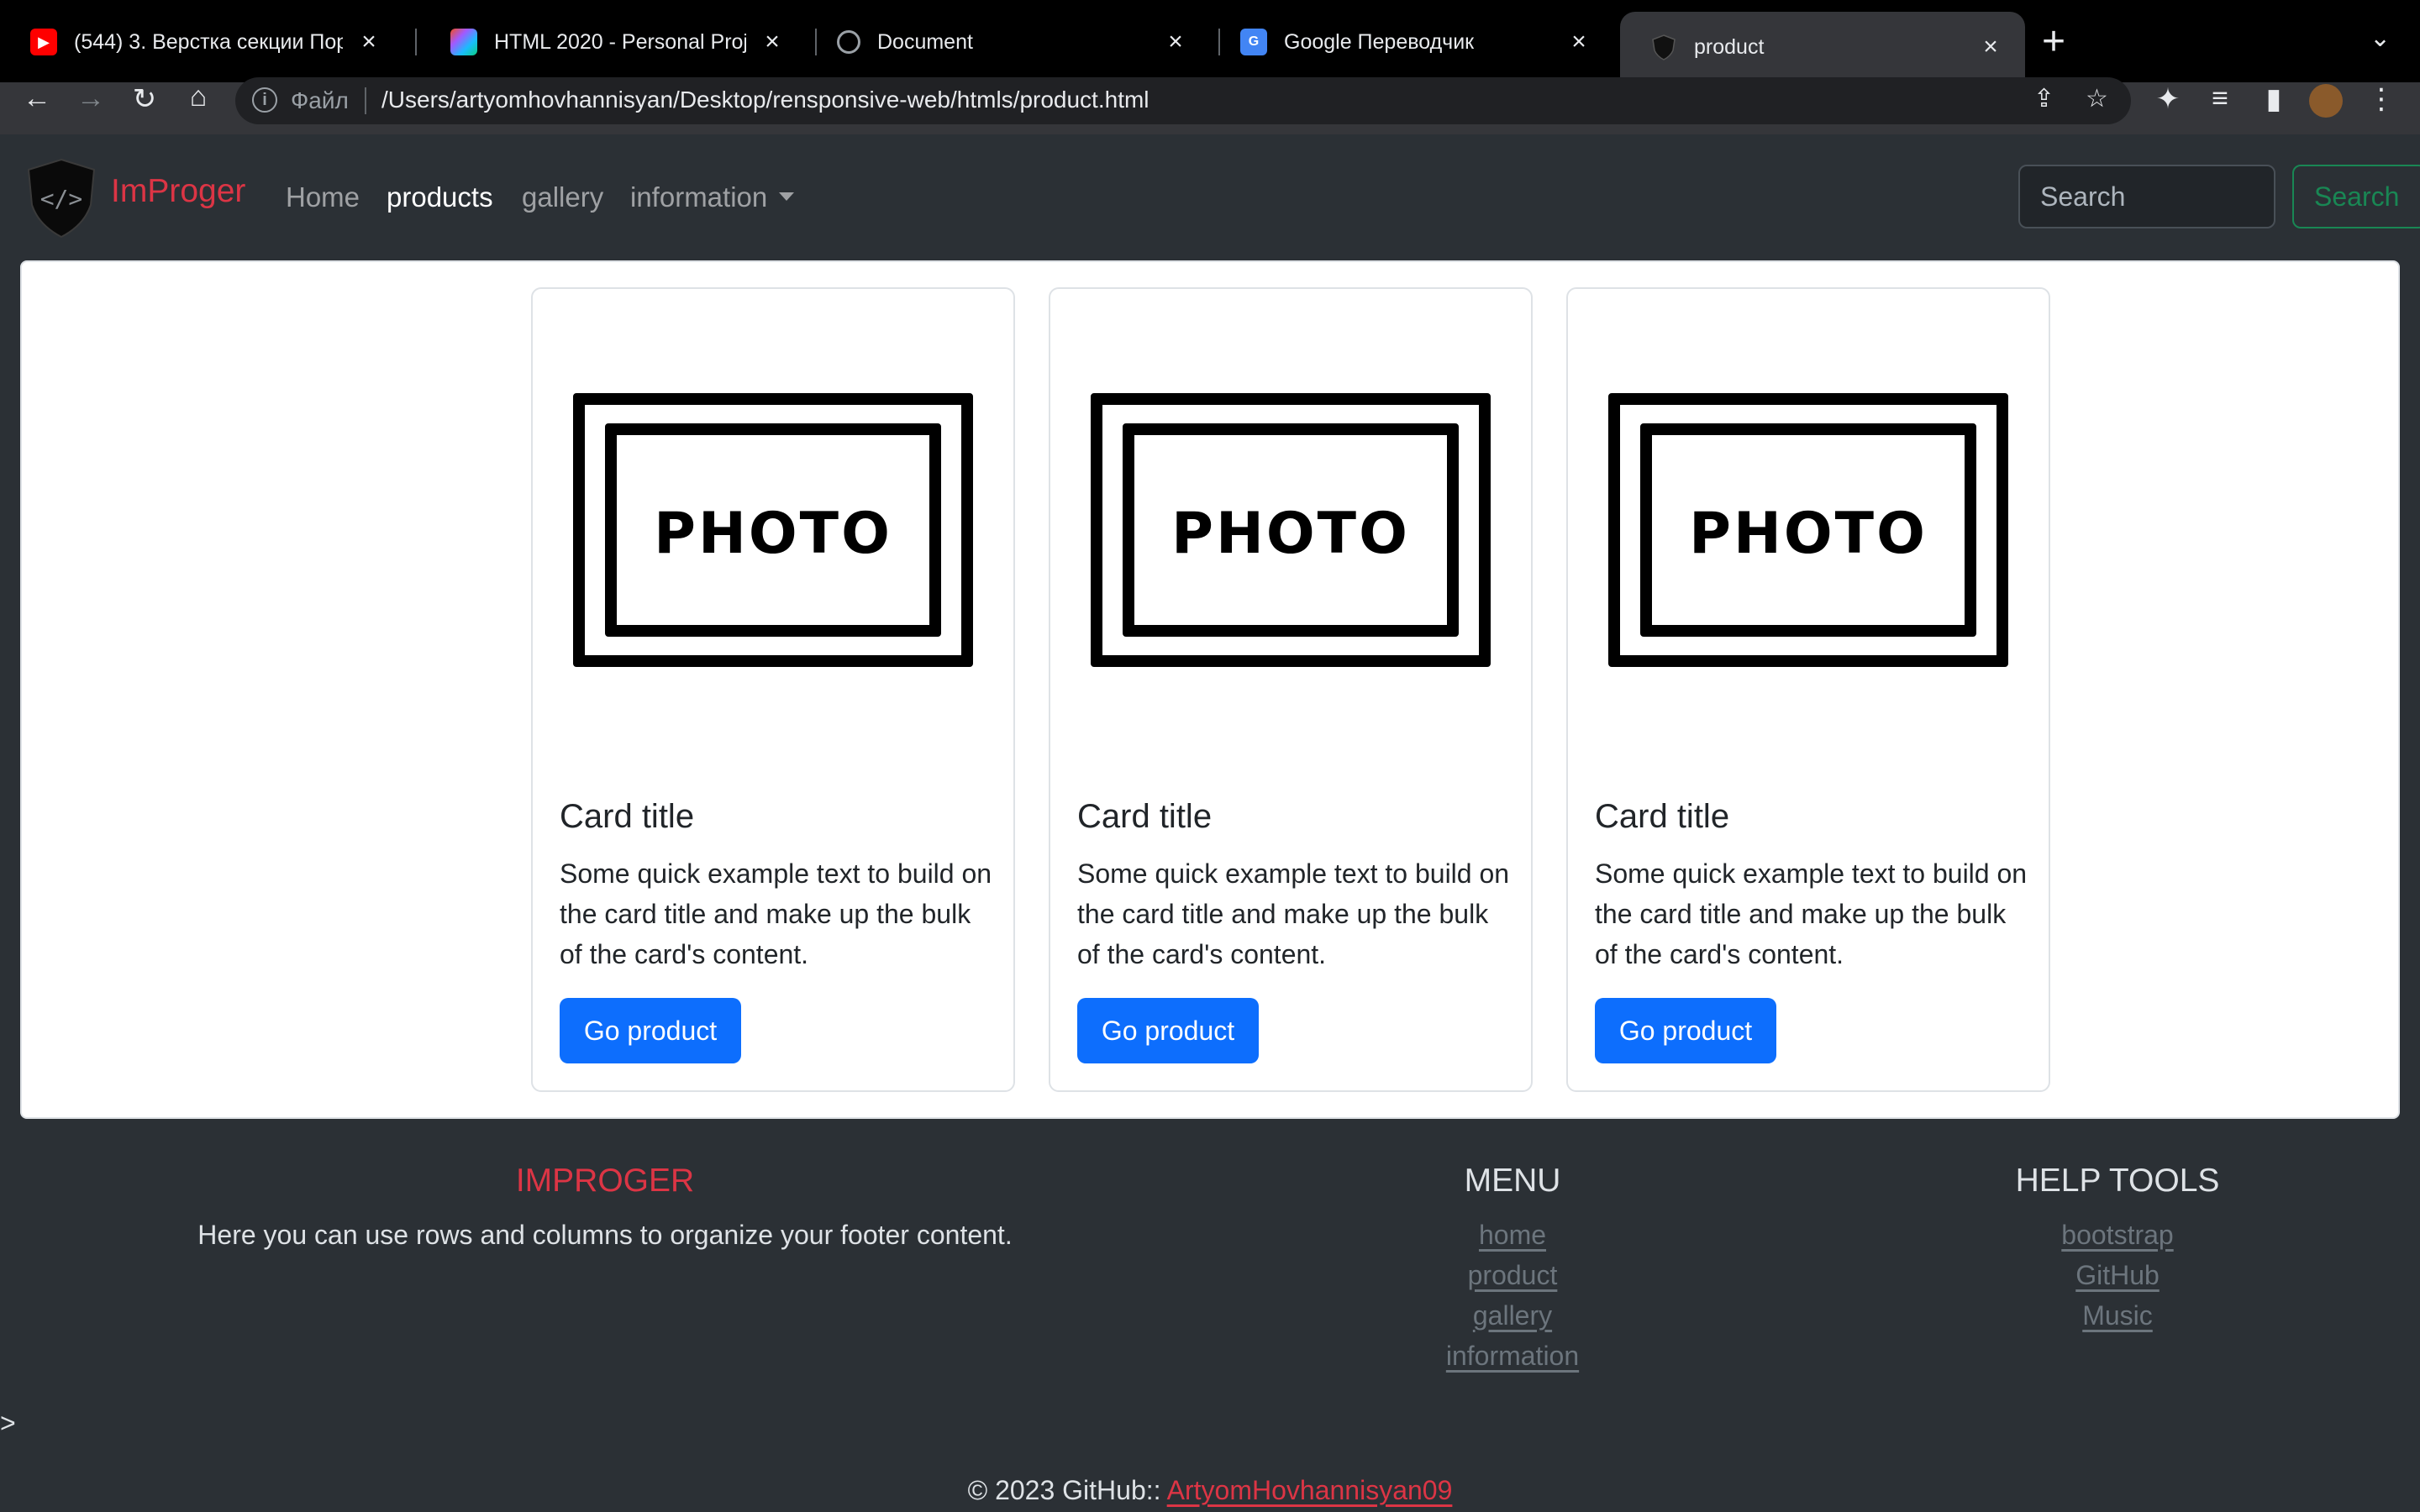 The height and width of the screenshot is (1512, 2420). Describe the element at coordinates (43, 42) in the screenshot. I see `youtube-icon: ▶` at that location.